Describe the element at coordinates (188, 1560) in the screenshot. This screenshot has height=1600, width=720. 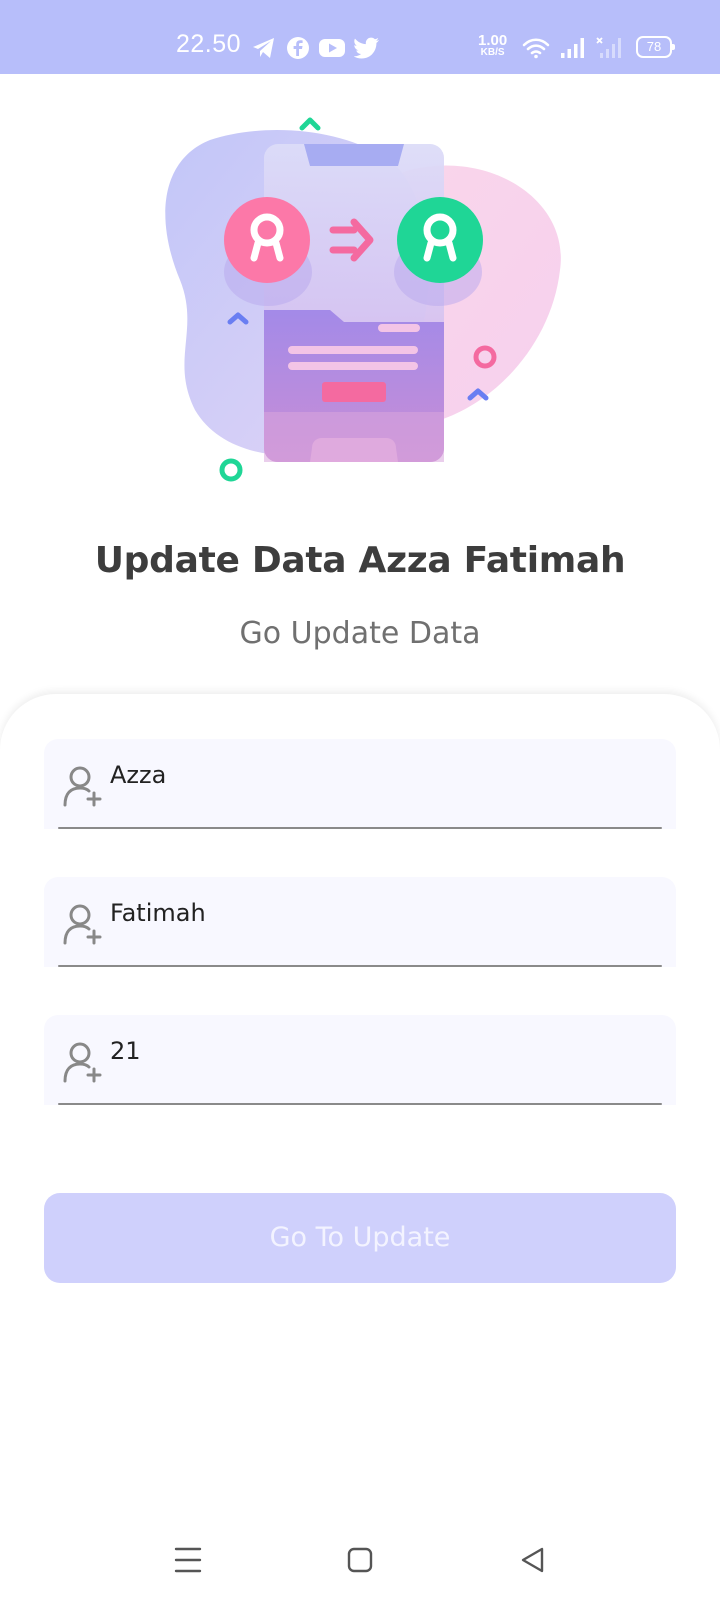
I see `menu-icon` at that location.